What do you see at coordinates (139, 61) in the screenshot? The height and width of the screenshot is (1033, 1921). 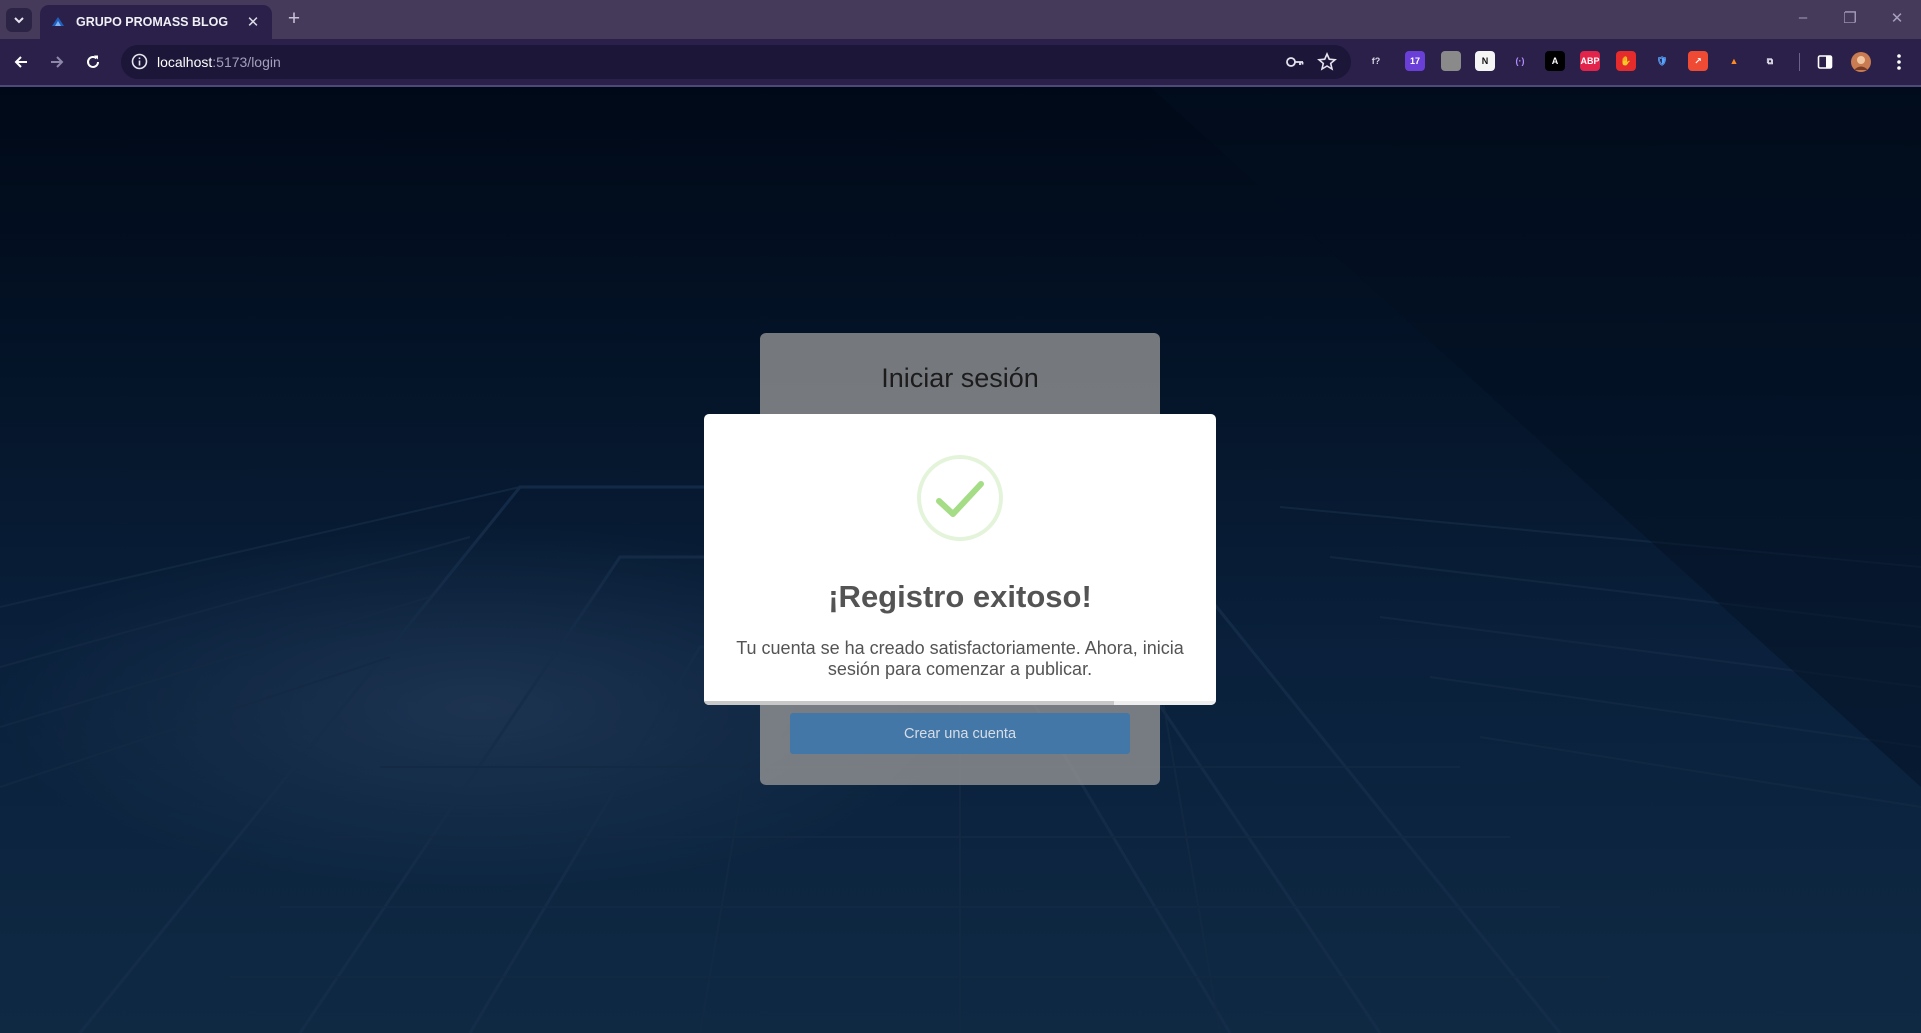 I see `site-info-icon` at bounding box center [139, 61].